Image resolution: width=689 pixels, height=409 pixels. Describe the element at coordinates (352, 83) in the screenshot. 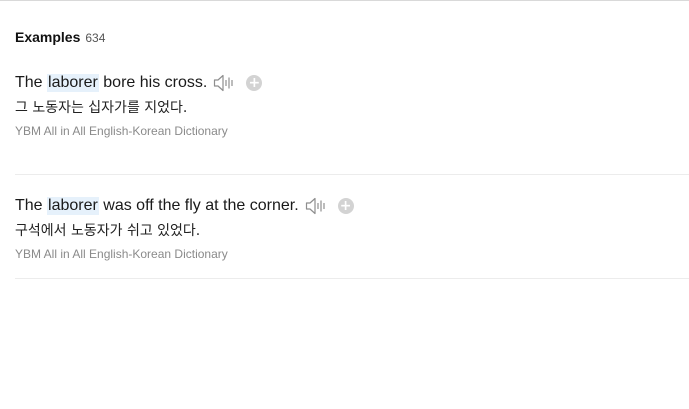

I see `example-sentence: The laborer bore his cross. +` at that location.